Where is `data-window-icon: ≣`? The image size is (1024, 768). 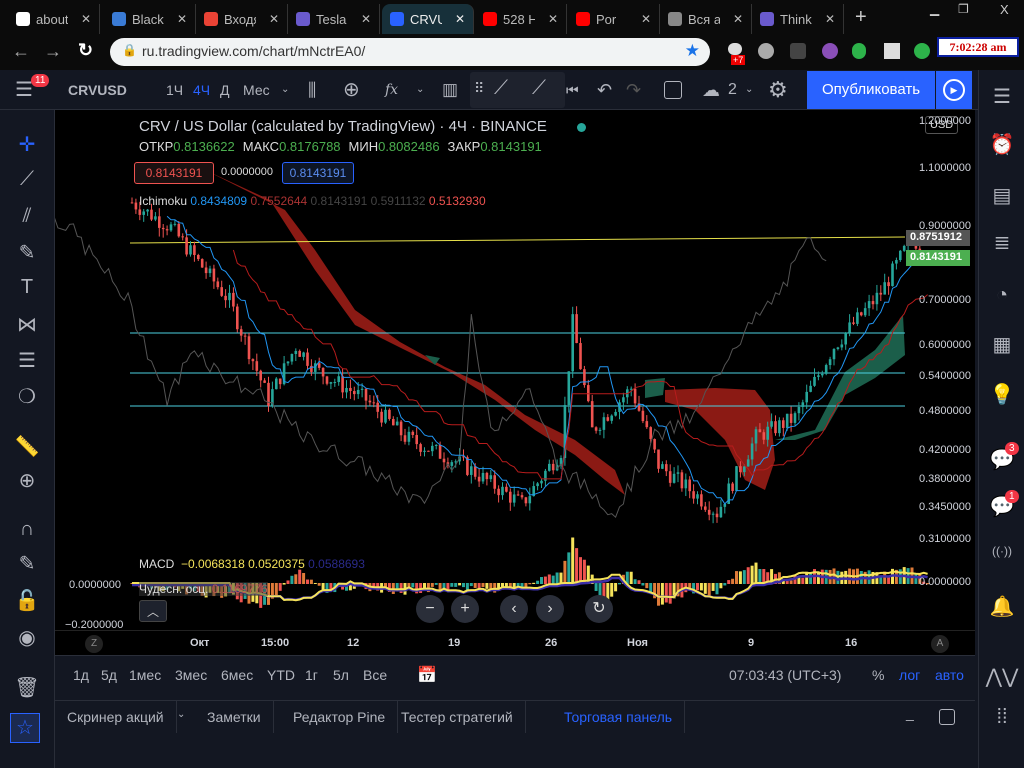
data-window-icon: ≣ is located at coordinates (1001, 242).